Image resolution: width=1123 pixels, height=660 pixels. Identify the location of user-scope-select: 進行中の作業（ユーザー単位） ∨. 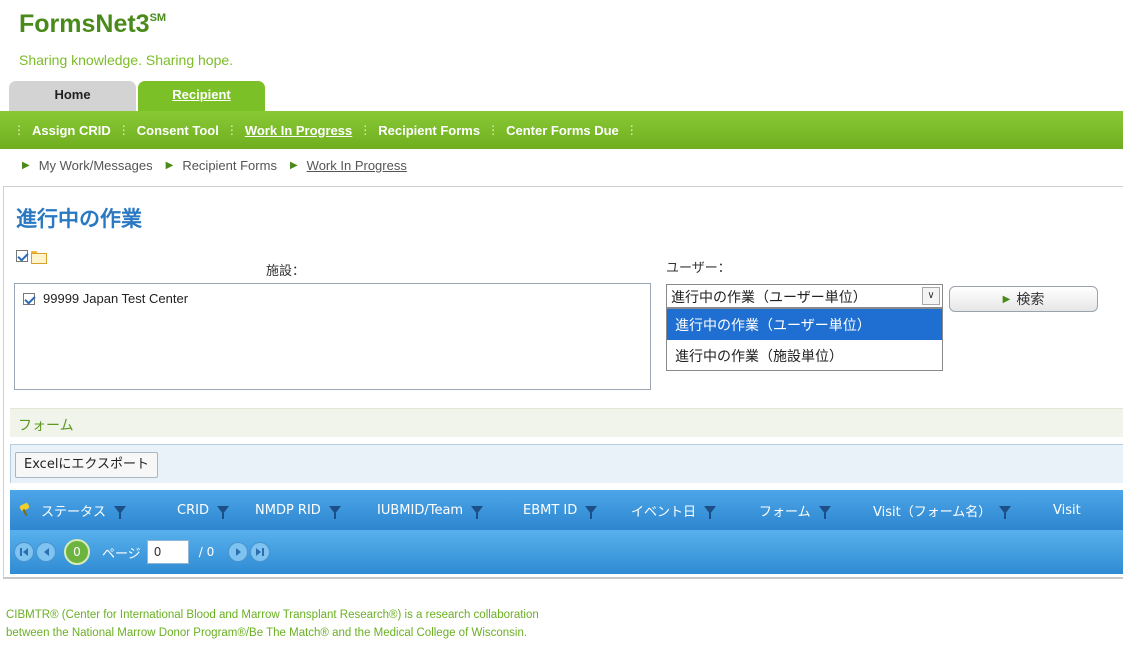
(804, 296).